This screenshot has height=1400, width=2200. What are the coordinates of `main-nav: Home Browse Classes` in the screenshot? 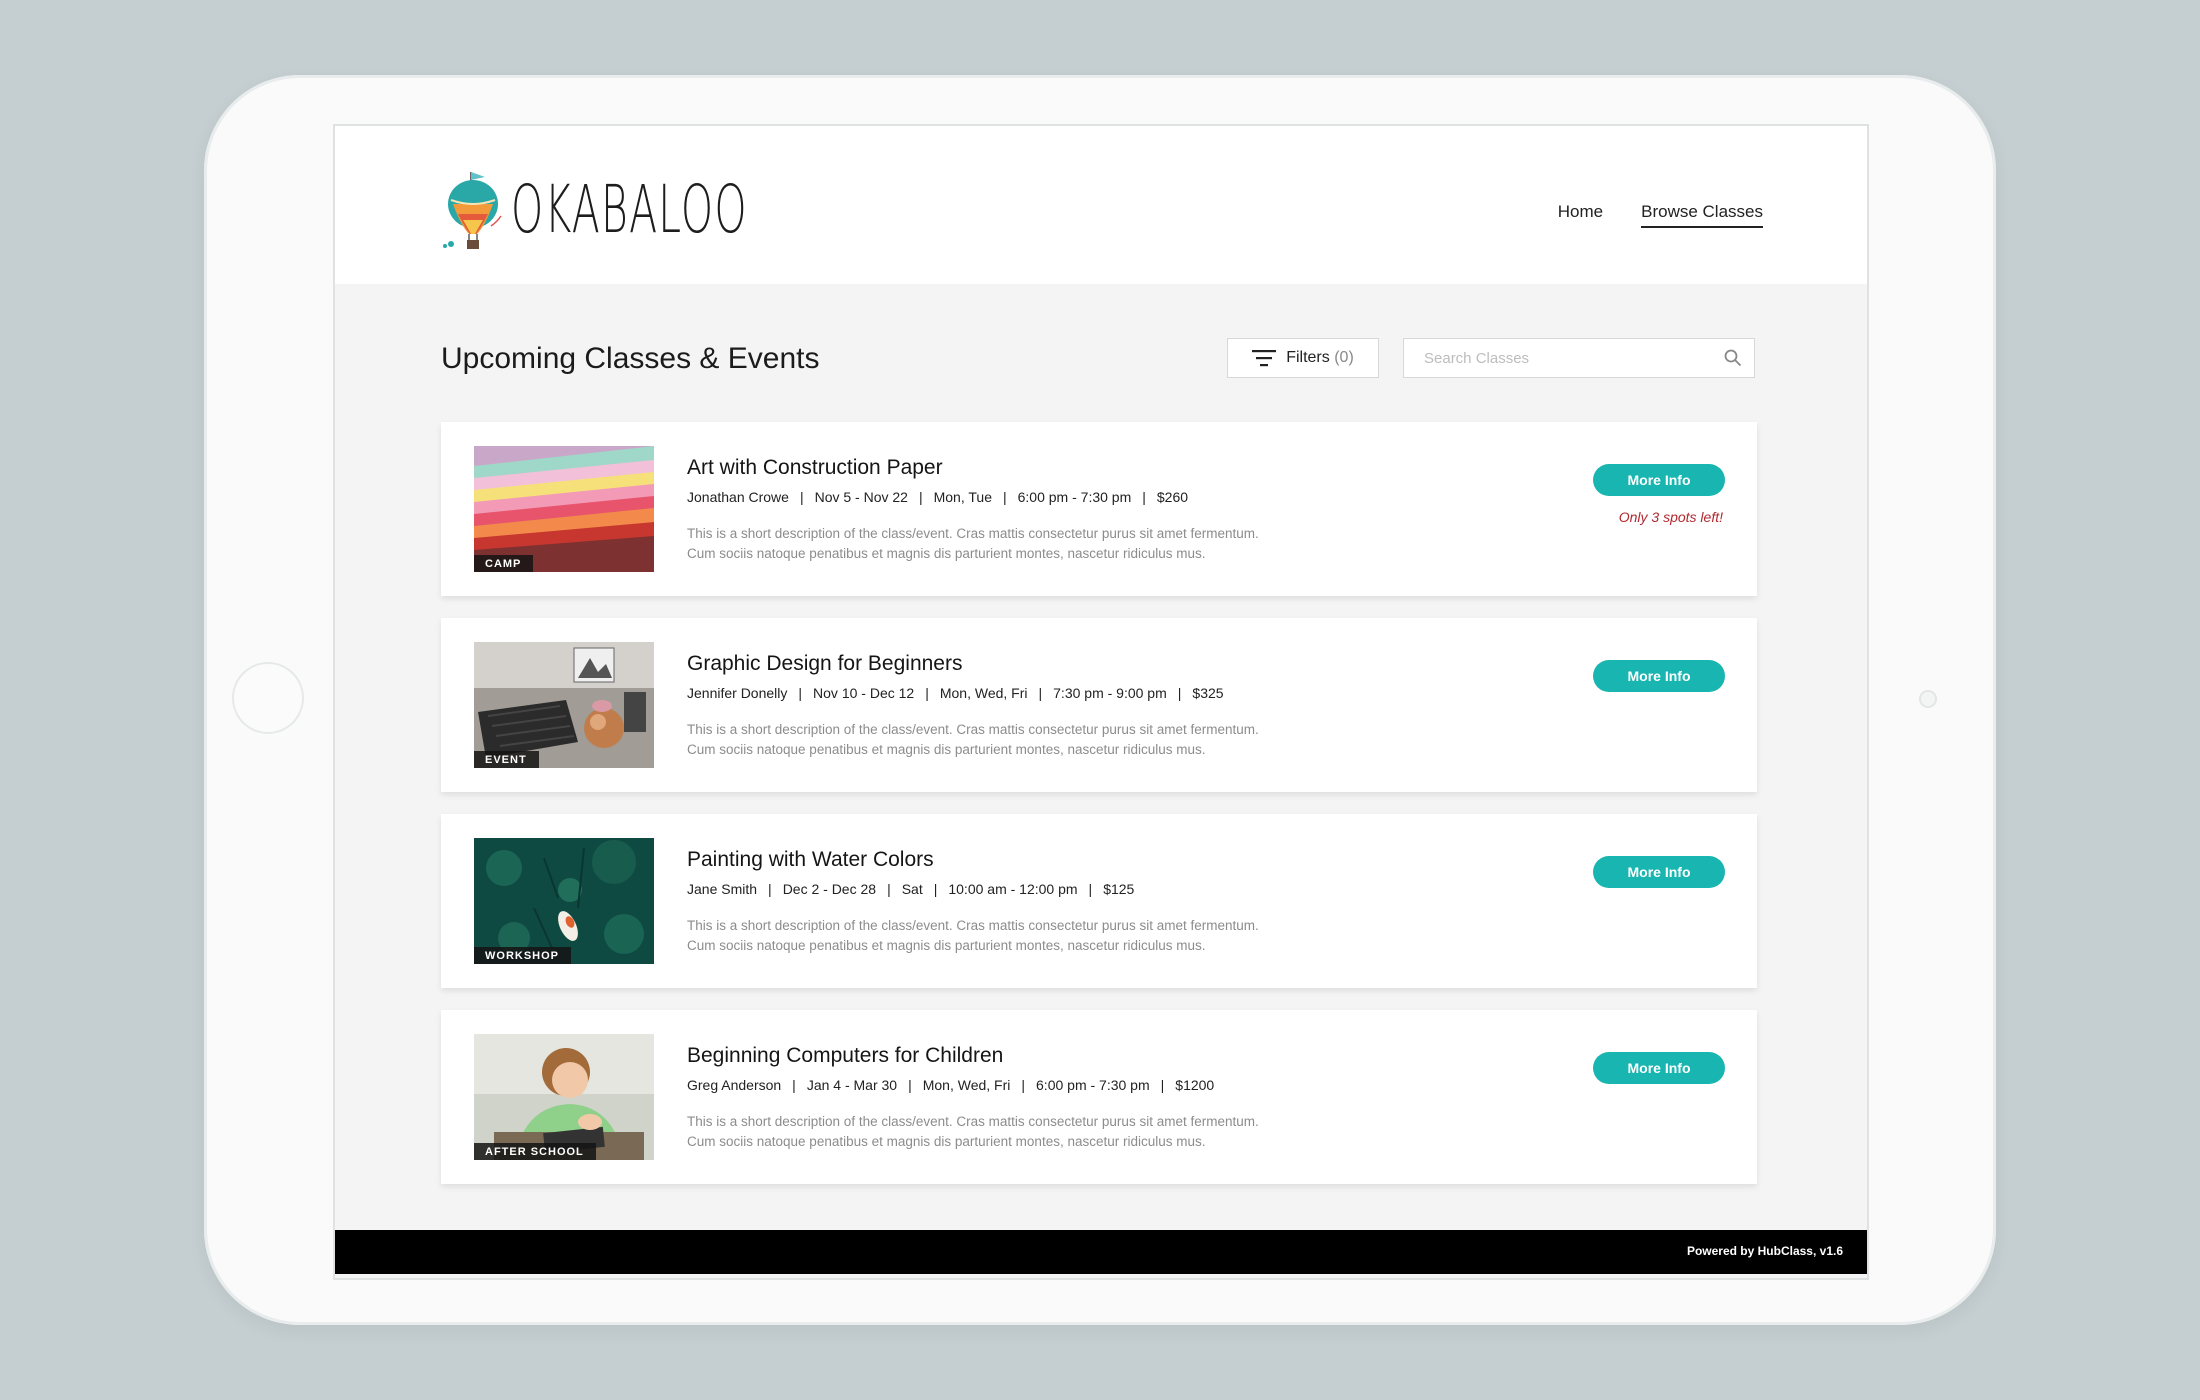 It's located at (1660, 215).